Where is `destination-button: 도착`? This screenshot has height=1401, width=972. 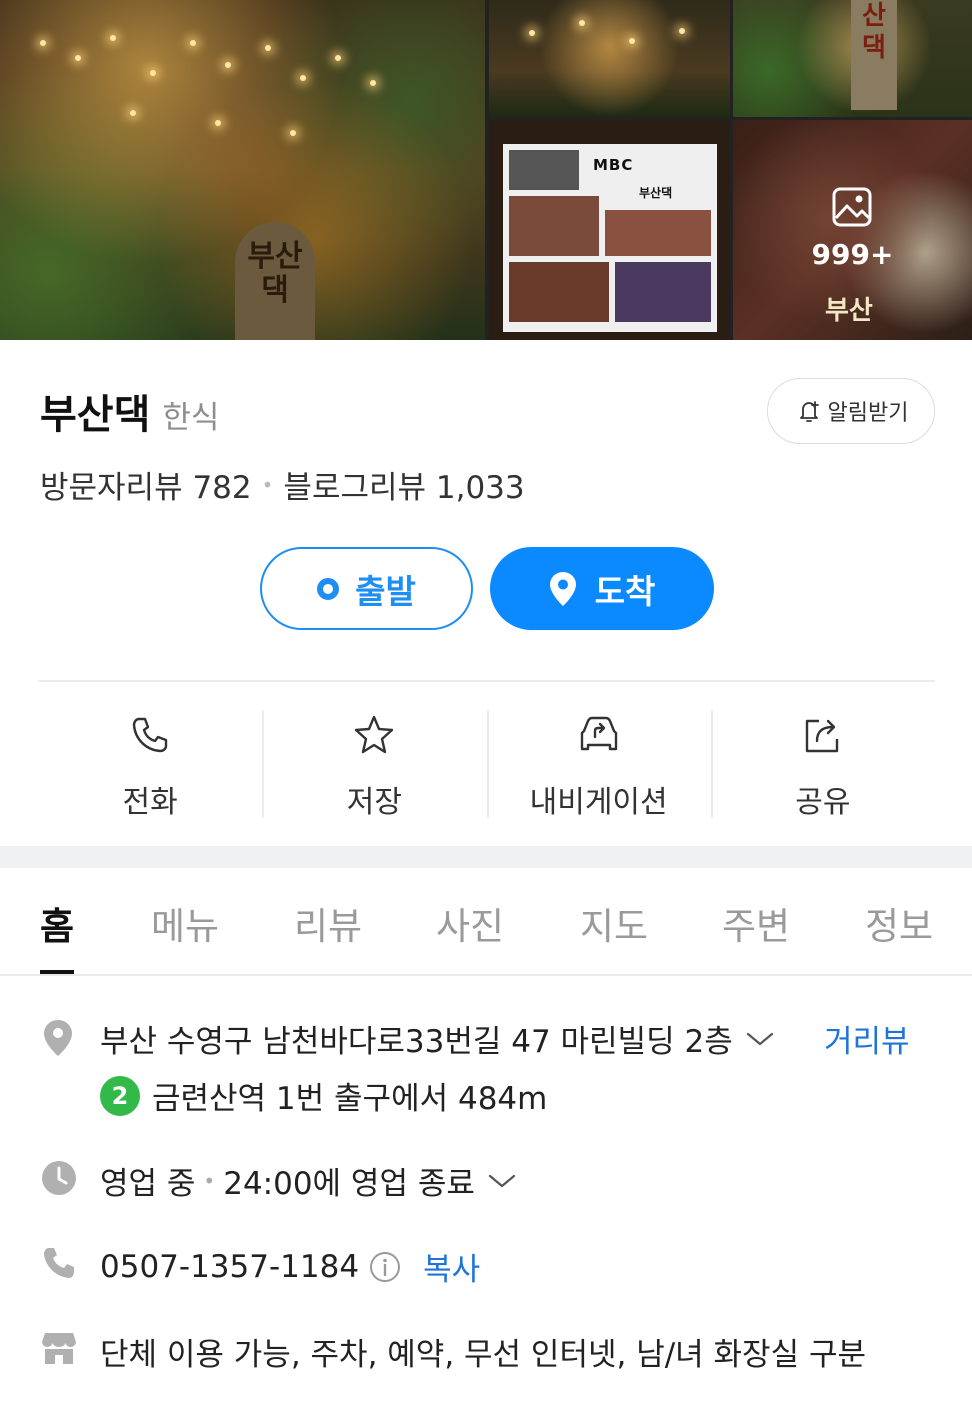 destination-button: 도착 is located at coordinates (602, 588).